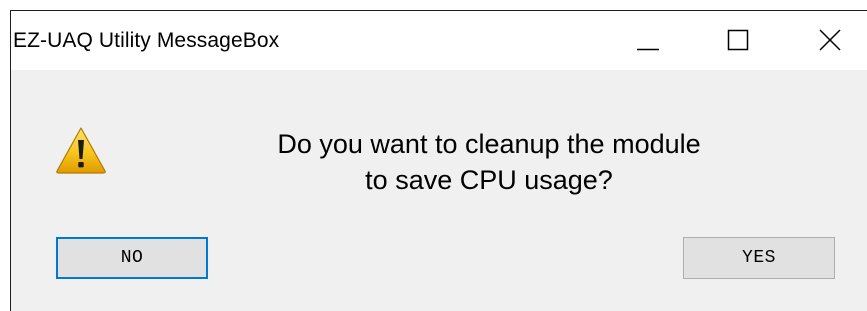 Image resolution: width=867 pixels, height=311 pixels. I want to click on no-button-label: NO, so click(132, 258).